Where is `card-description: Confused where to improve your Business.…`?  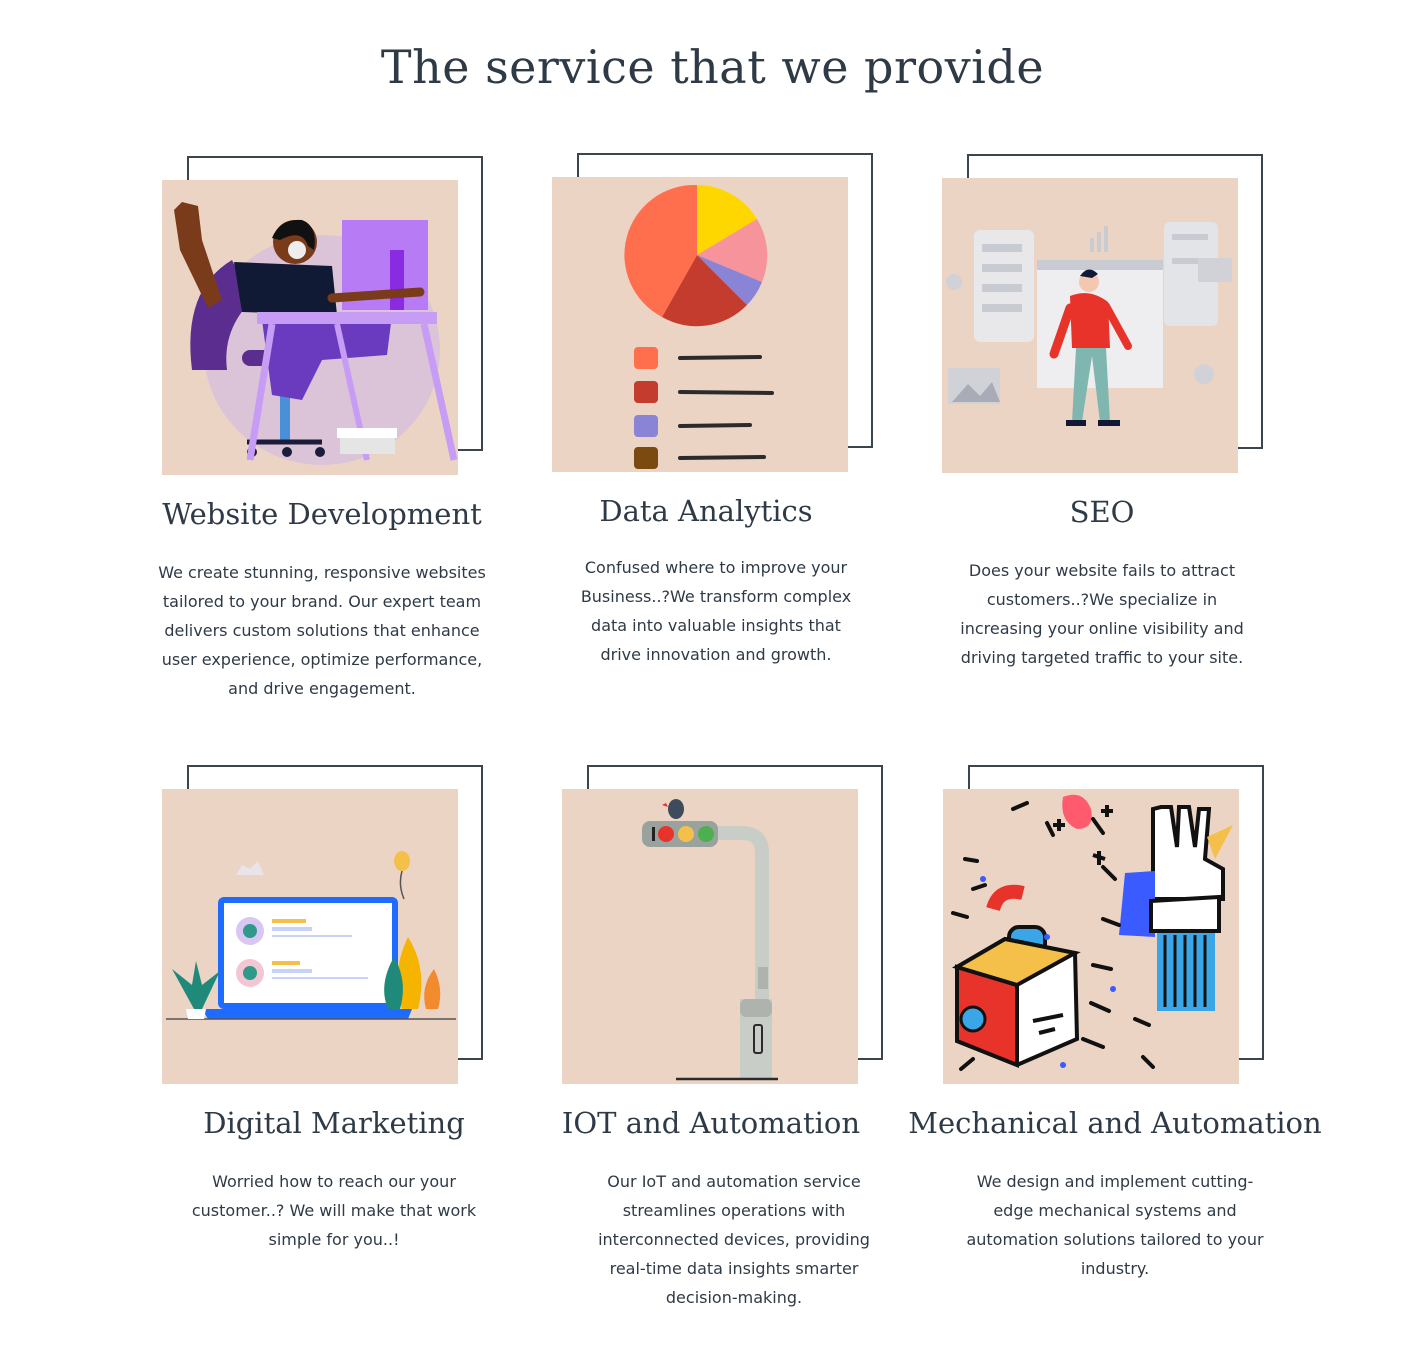
card-description: Confused where to improve your Business.… is located at coordinates (716, 611).